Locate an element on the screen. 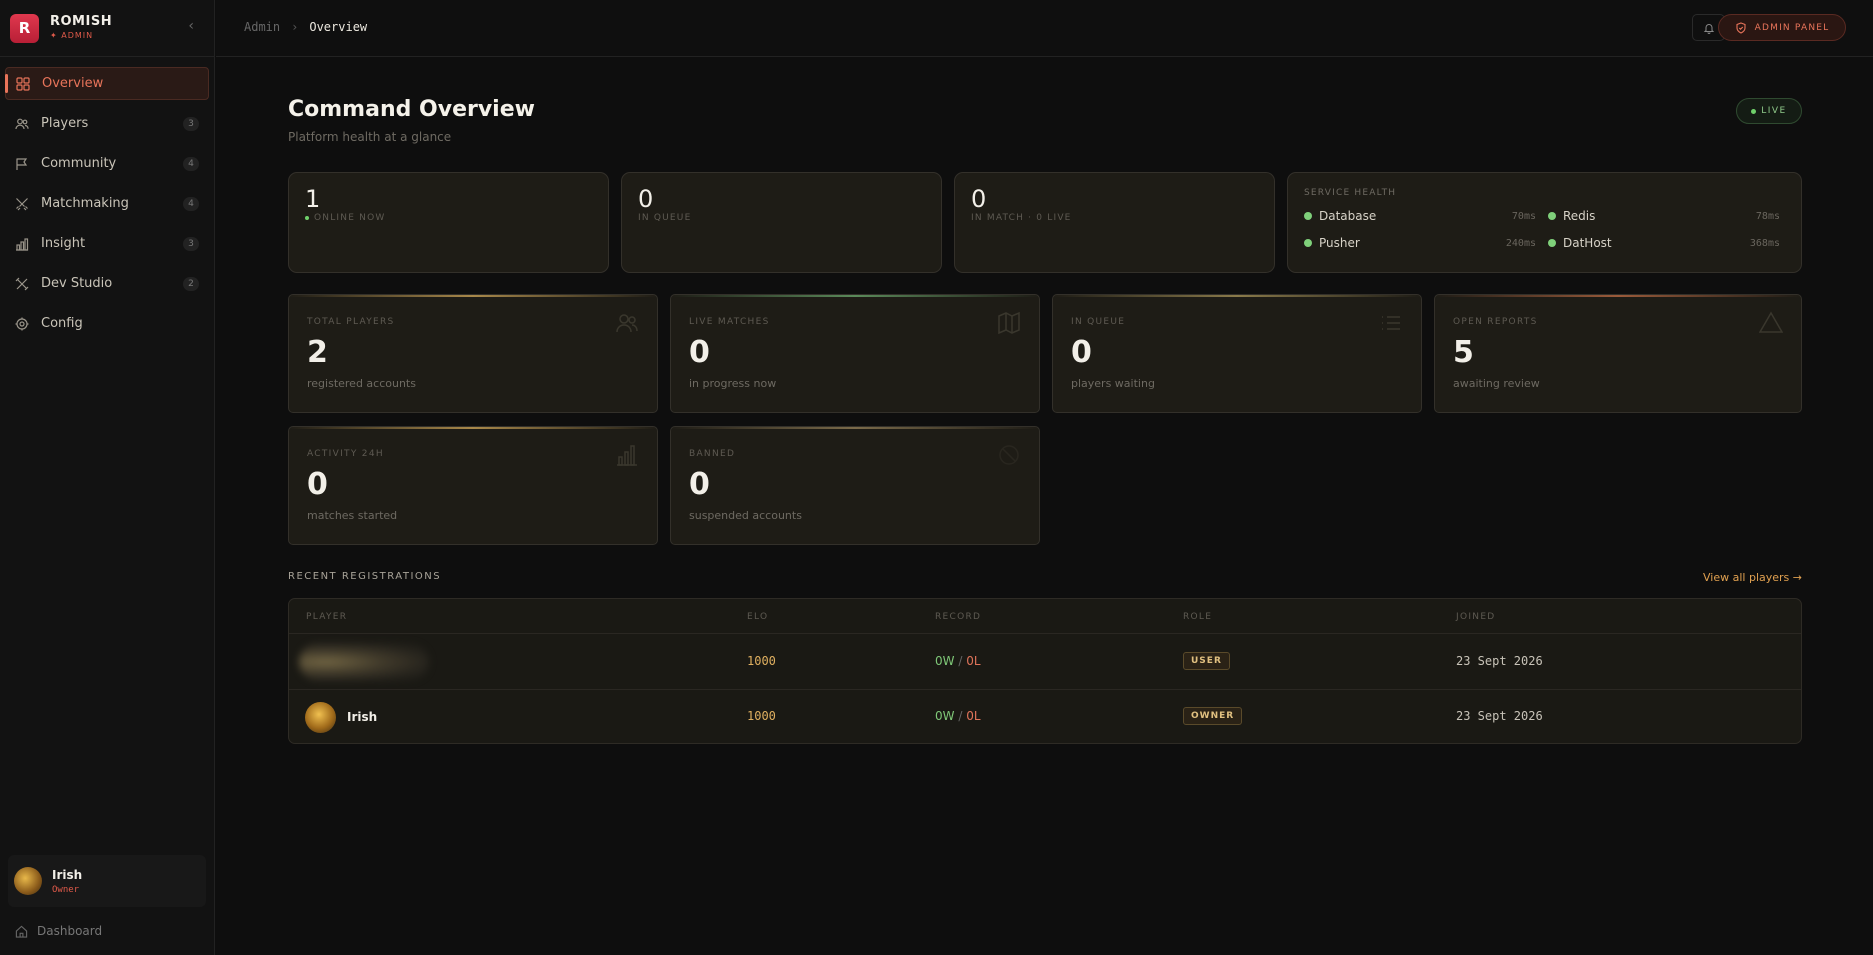 Image resolution: width=1873 pixels, height=955 pixels. shield-icon is located at coordinates (1741, 27).